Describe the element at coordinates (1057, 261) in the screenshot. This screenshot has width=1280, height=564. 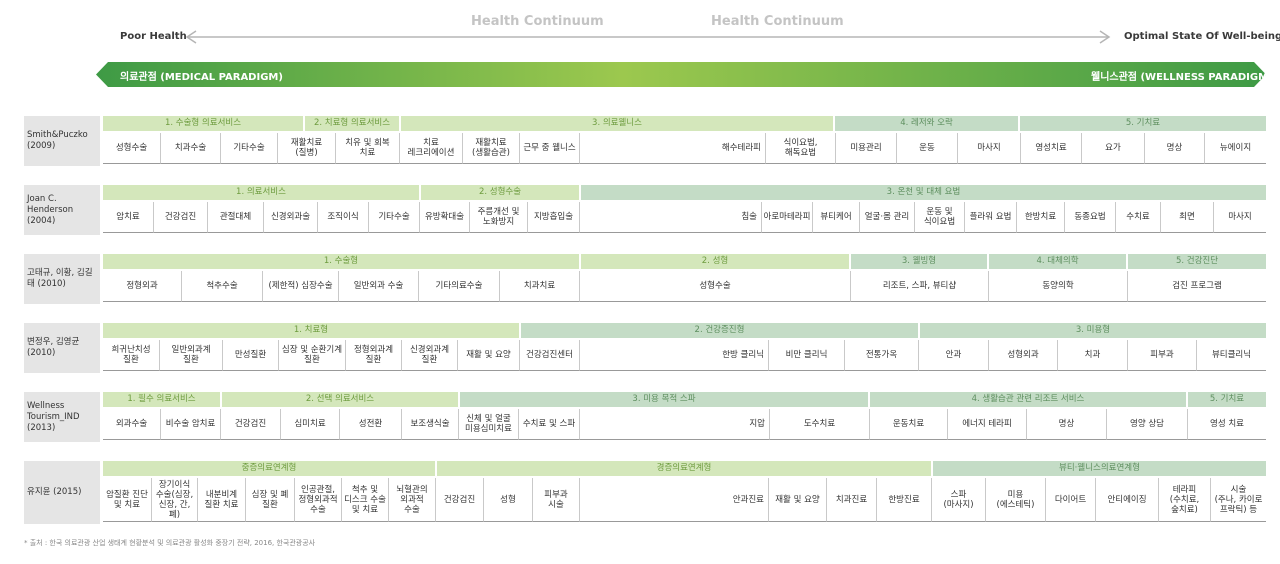
I see `category-label: 4. 대체의학` at that location.